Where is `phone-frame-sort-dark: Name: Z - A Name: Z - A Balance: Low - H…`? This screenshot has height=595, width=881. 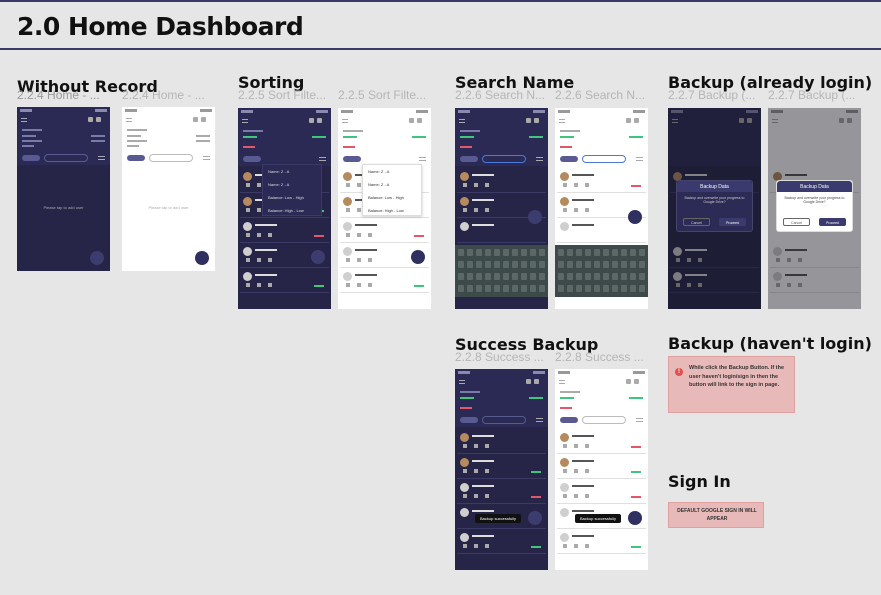 phone-frame-sort-dark: Name: Z - A Name: Z - A Balance: Low - H… is located at coordinates (284, 208).